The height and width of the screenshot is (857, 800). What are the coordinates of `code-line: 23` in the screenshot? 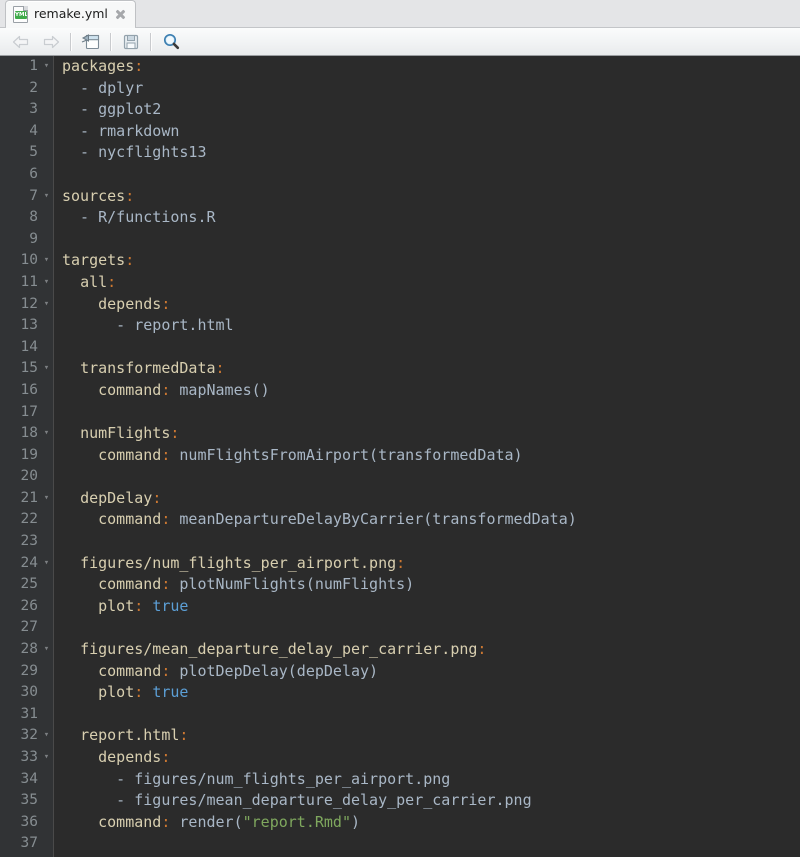 It's located at (400, 542).